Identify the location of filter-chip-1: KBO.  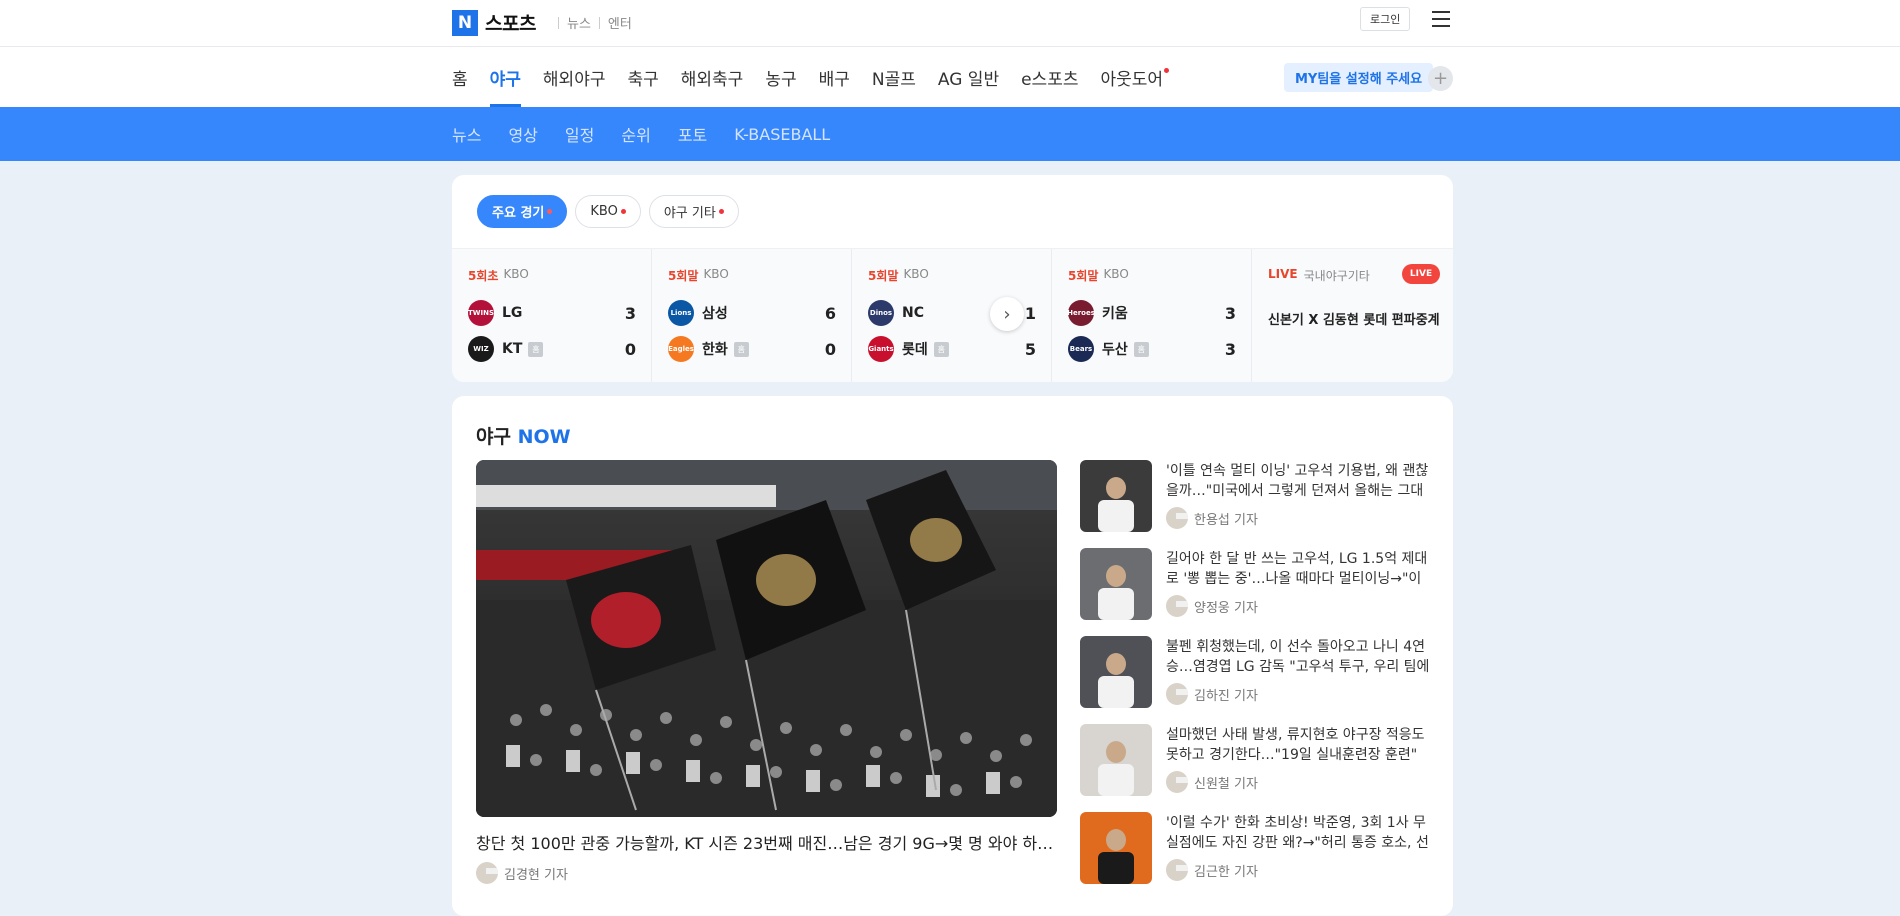
(608, 211).